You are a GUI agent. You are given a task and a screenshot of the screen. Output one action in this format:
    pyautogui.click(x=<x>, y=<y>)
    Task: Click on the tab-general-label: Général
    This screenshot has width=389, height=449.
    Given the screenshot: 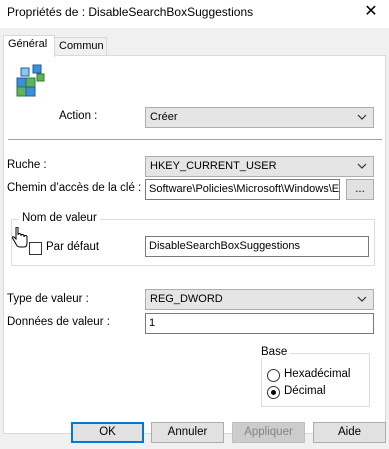 What is the action you would take?
    pyautogui.click(x=28, y=44)
    